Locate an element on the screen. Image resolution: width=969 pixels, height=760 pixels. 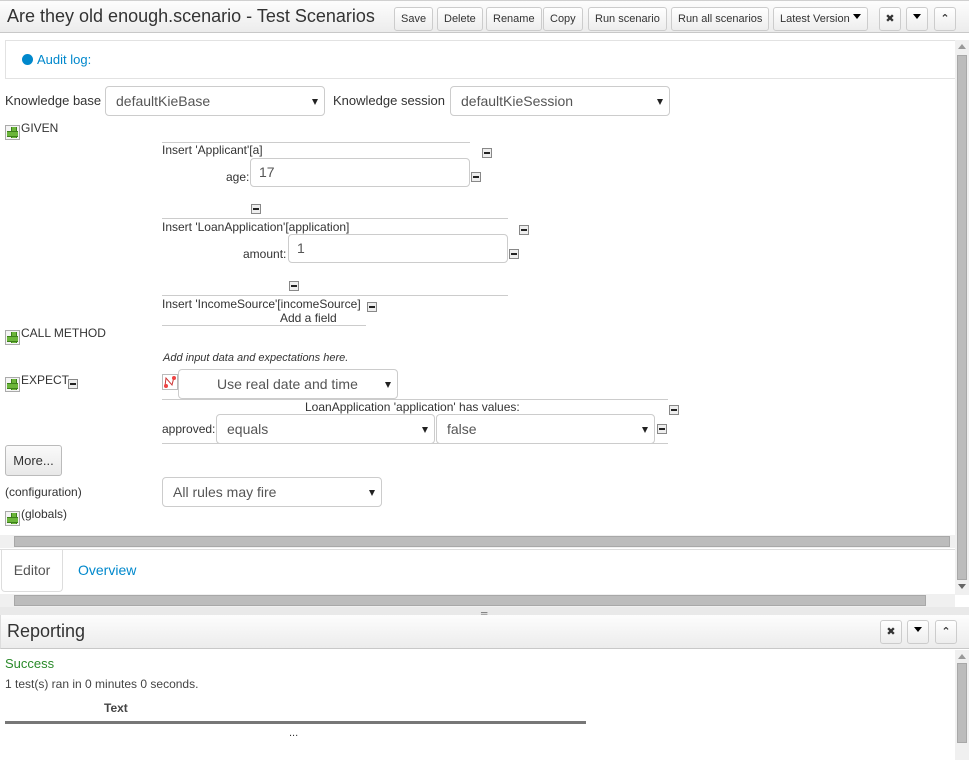
knowledge-session-value: defaultKieSession is located at coordinates (517, 101).